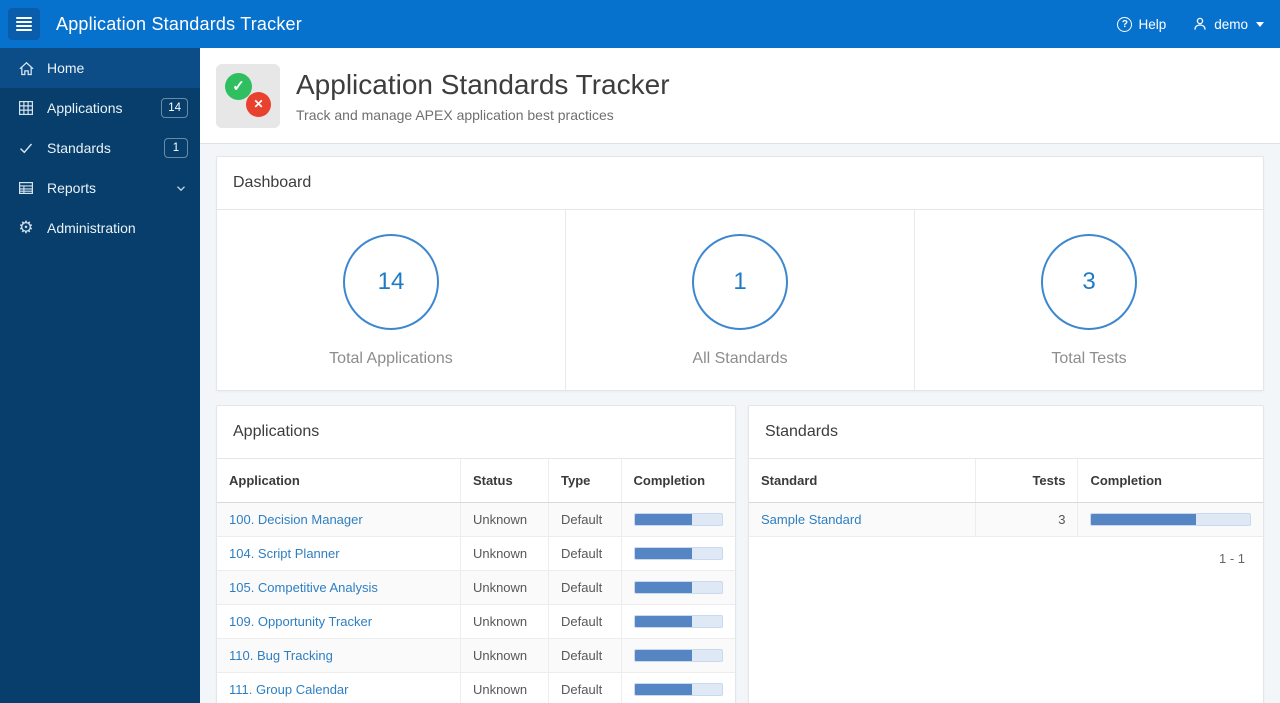  Describe the element at coordinates (288, 689) in the screenshot. I see `application-link: 111. Group Calendar` at that location.